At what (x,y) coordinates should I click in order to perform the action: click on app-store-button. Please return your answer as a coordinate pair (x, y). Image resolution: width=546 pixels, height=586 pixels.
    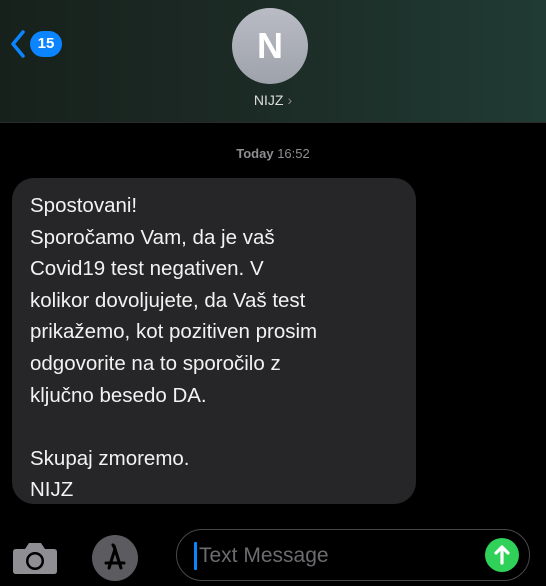
    Looking at the image, I should click on (115, 558).